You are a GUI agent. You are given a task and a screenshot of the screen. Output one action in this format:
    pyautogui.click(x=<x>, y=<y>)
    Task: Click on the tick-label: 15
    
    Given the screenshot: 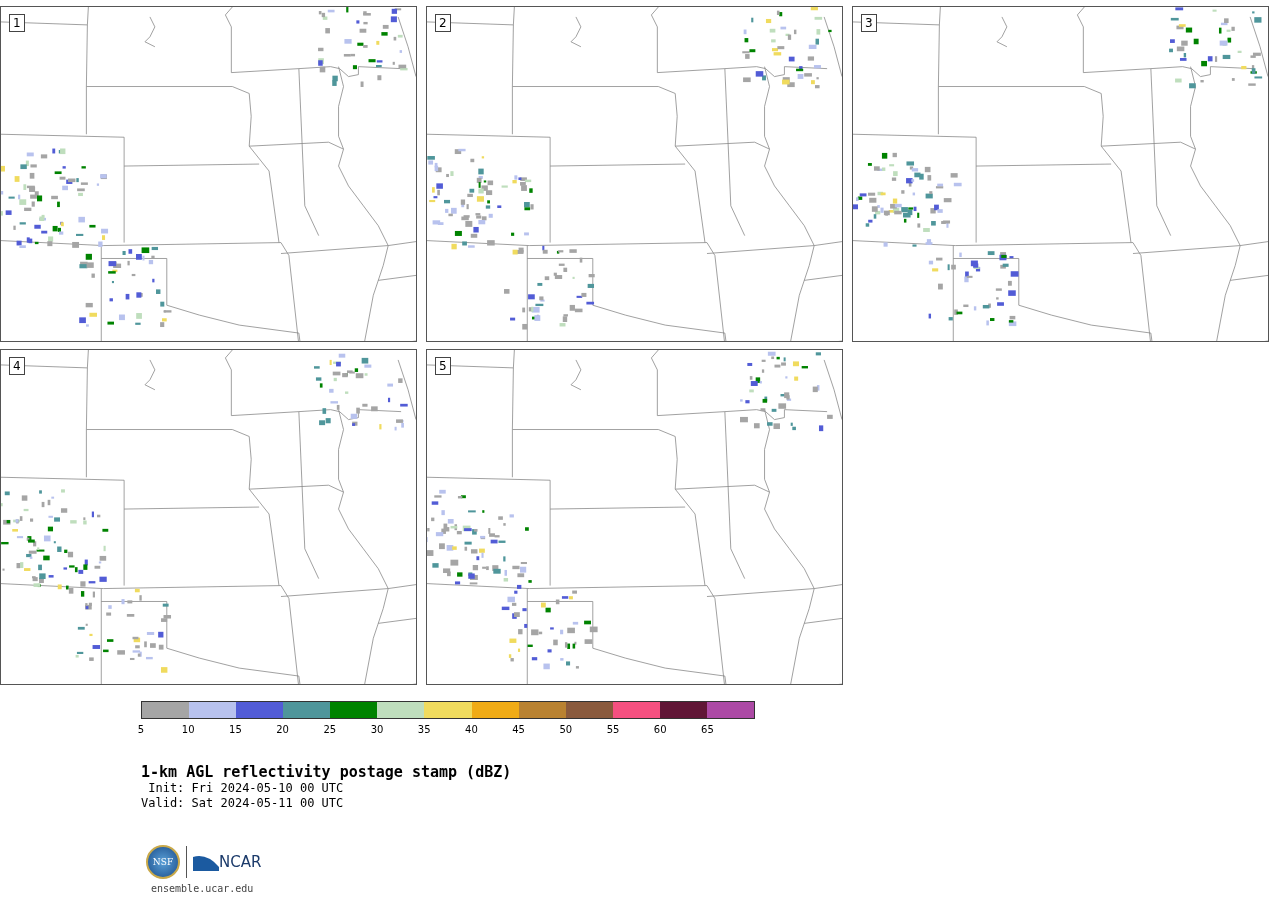 What is the action you would take?
    pyautogui.click(x=235, y=729)
    